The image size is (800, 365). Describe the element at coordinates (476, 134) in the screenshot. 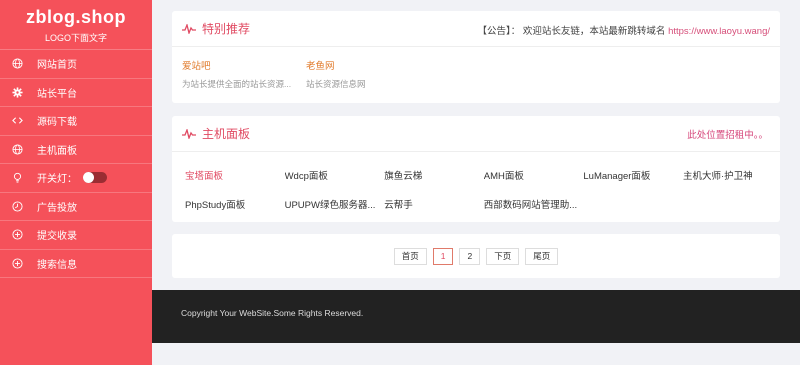

I see `hosting-card-header: 主机面板 此处位置招租中。。` at that location.